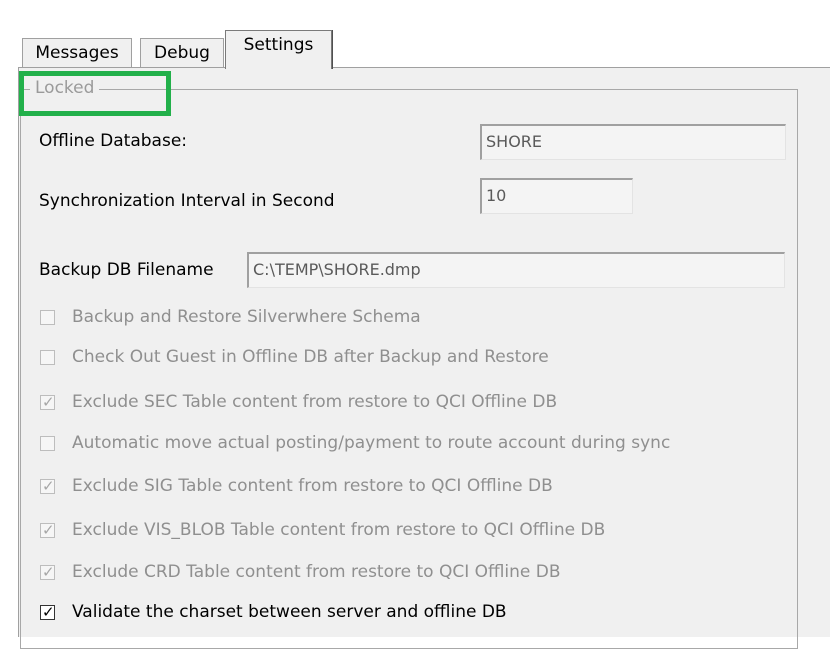  I want to click on backup-filename-field: C:\TEMP\SHORE.dmp, so click(516, 270).